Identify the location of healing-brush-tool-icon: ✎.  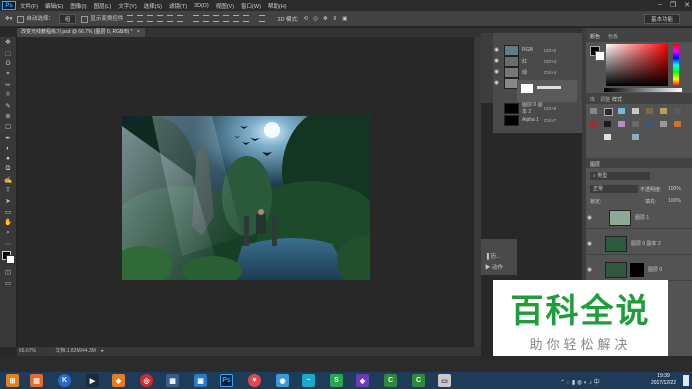
(8, 106).